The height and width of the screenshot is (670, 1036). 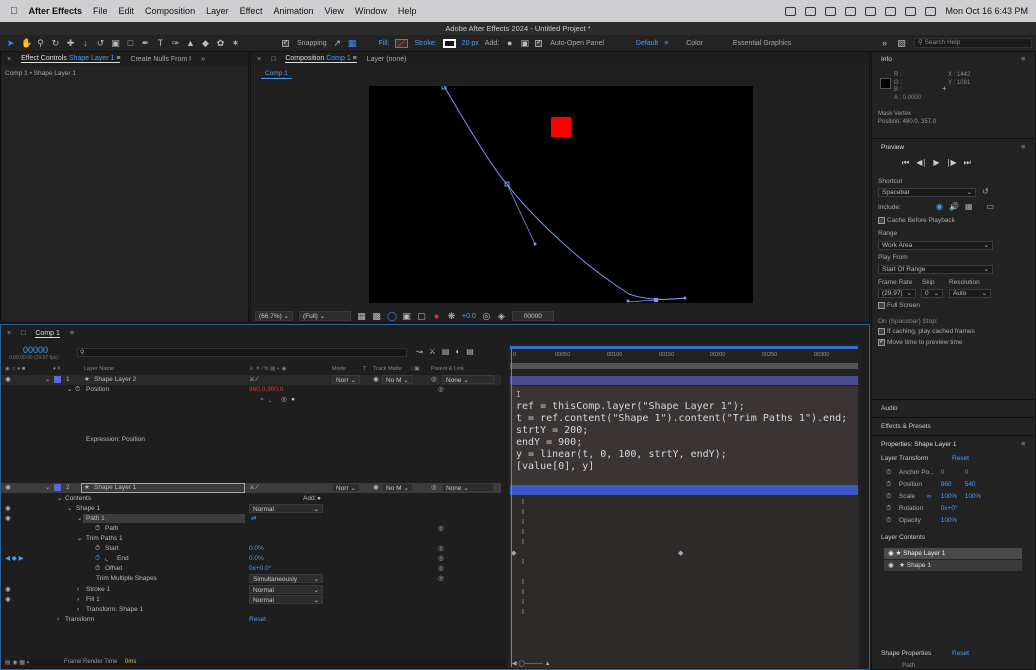 I want to click on expand-chevron-icon: ⌄, so click(x=69, y=509).